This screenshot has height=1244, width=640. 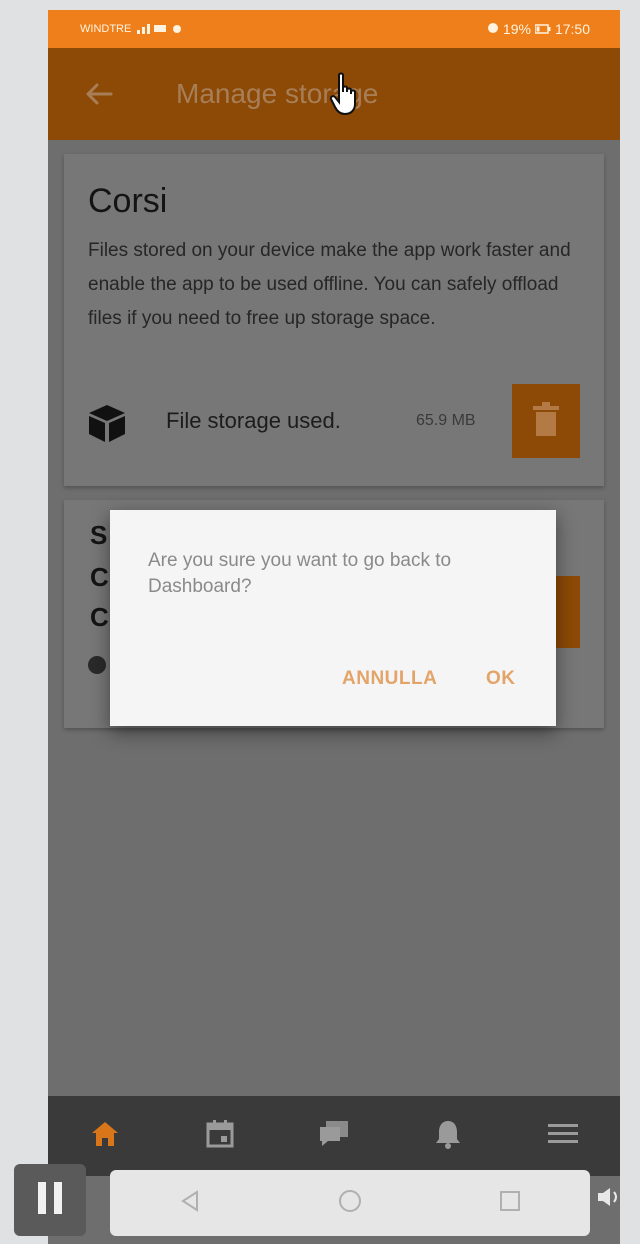 I want to click on pause-icon, so click(x=50, y=1200).